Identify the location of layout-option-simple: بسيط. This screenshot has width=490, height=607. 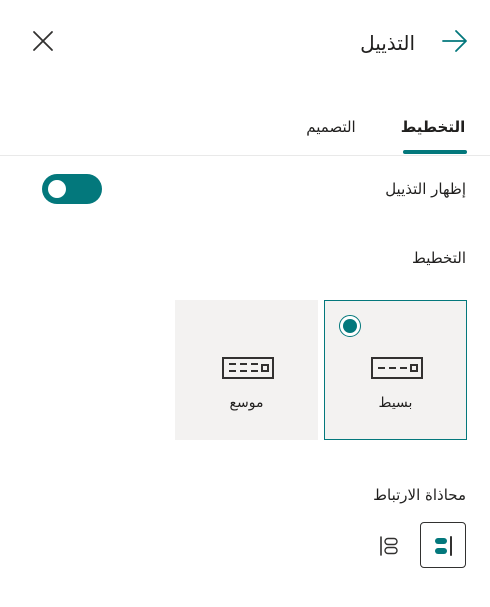
(395, 370).